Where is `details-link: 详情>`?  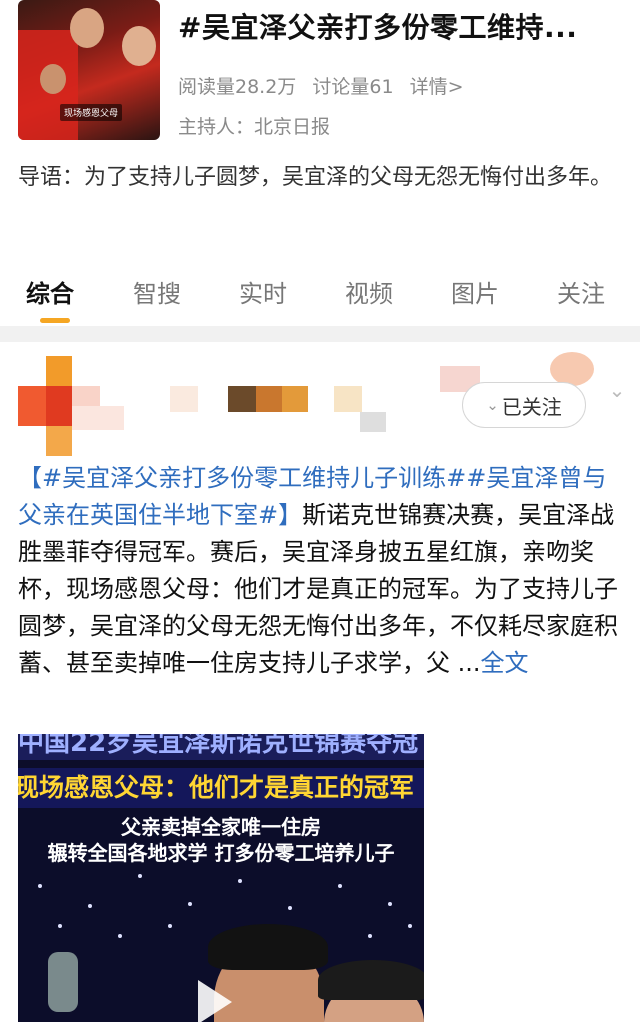 details-link: 详情> is located at coordinates (437, 87).